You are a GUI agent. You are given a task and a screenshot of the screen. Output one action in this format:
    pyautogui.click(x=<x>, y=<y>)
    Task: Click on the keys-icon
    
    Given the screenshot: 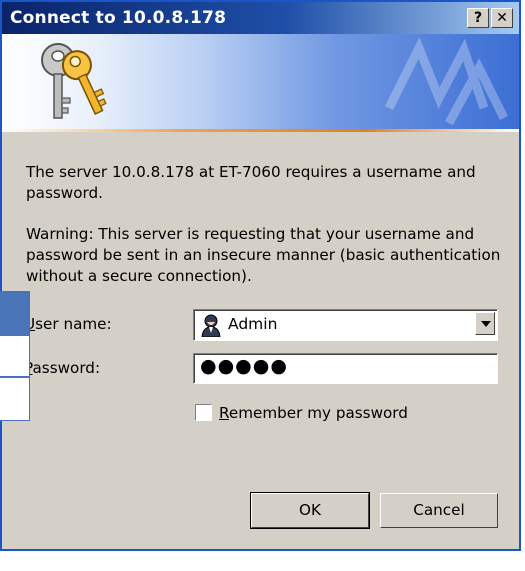 What is the action you would take?
    pyautogui.click(x=74, y=81)
    